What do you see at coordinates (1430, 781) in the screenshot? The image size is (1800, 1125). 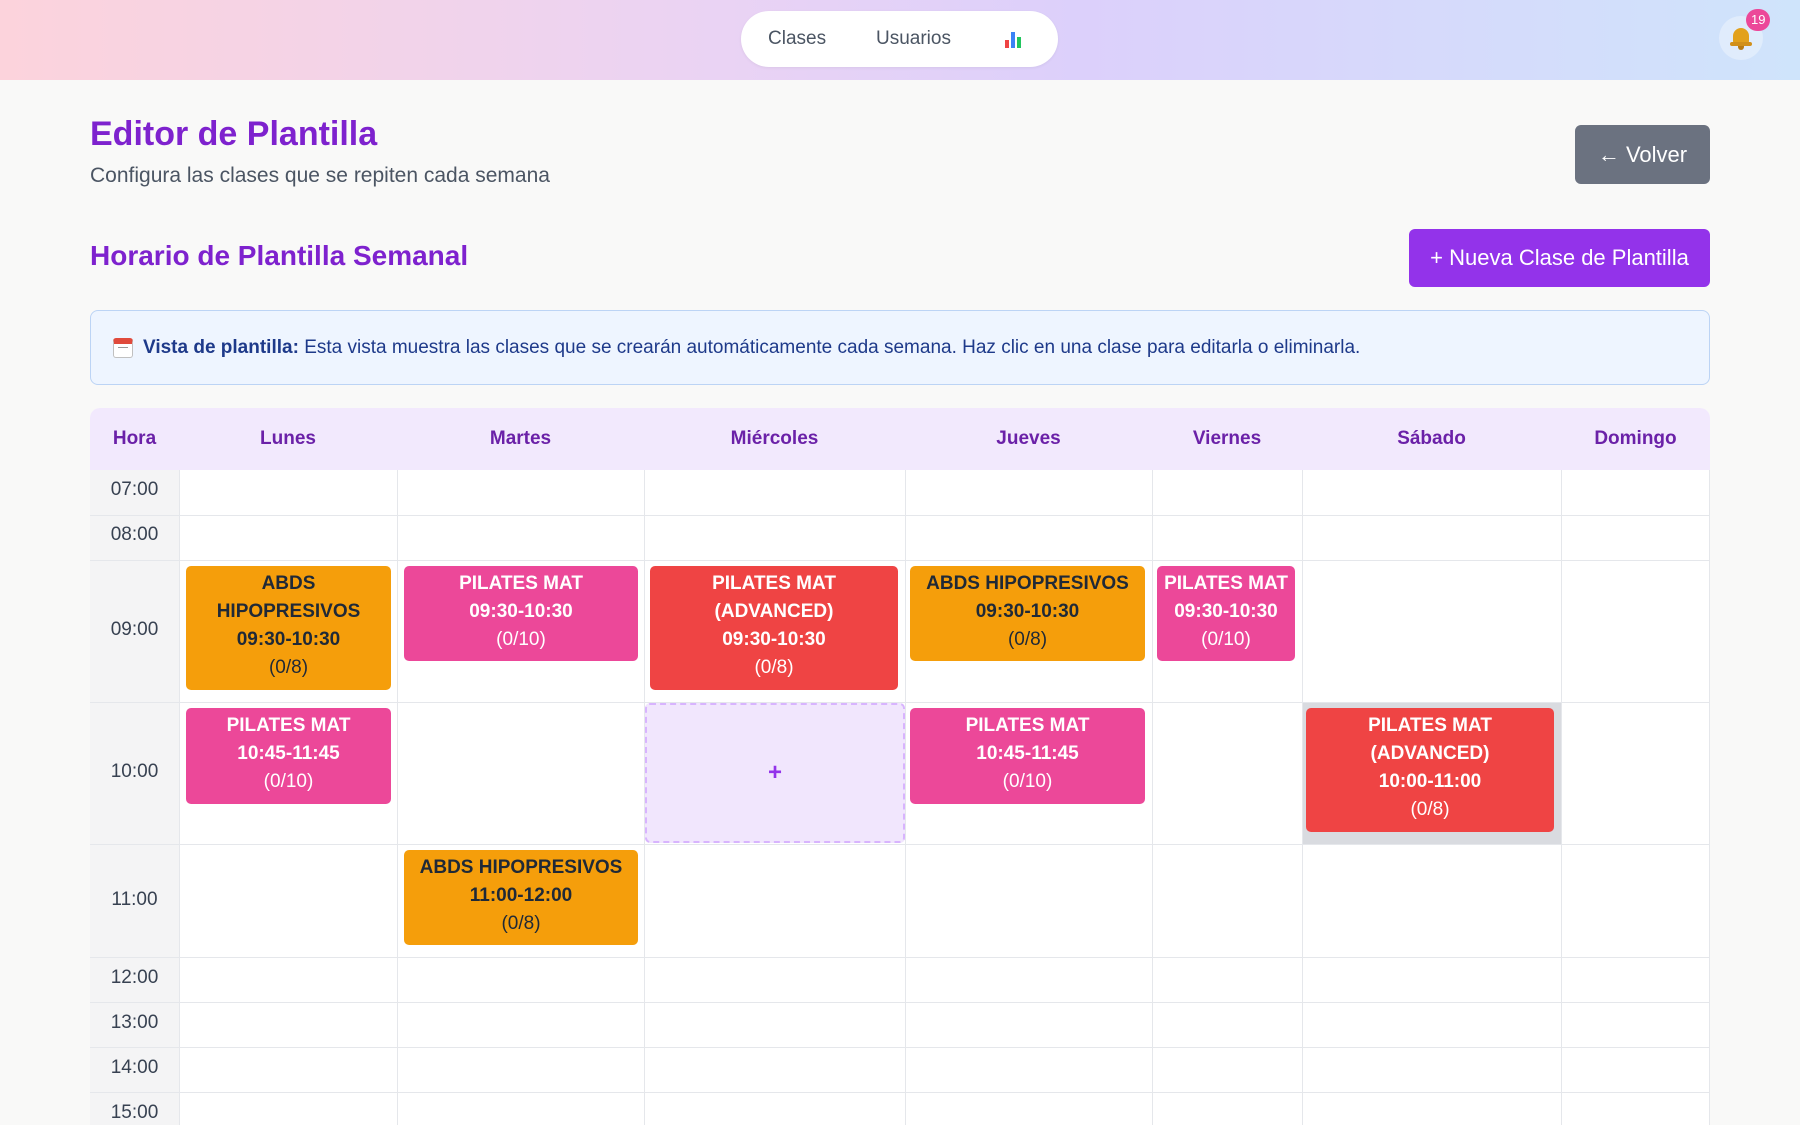 I see `class-time: 10:00-11:00` at bounding box center [1430, 781].